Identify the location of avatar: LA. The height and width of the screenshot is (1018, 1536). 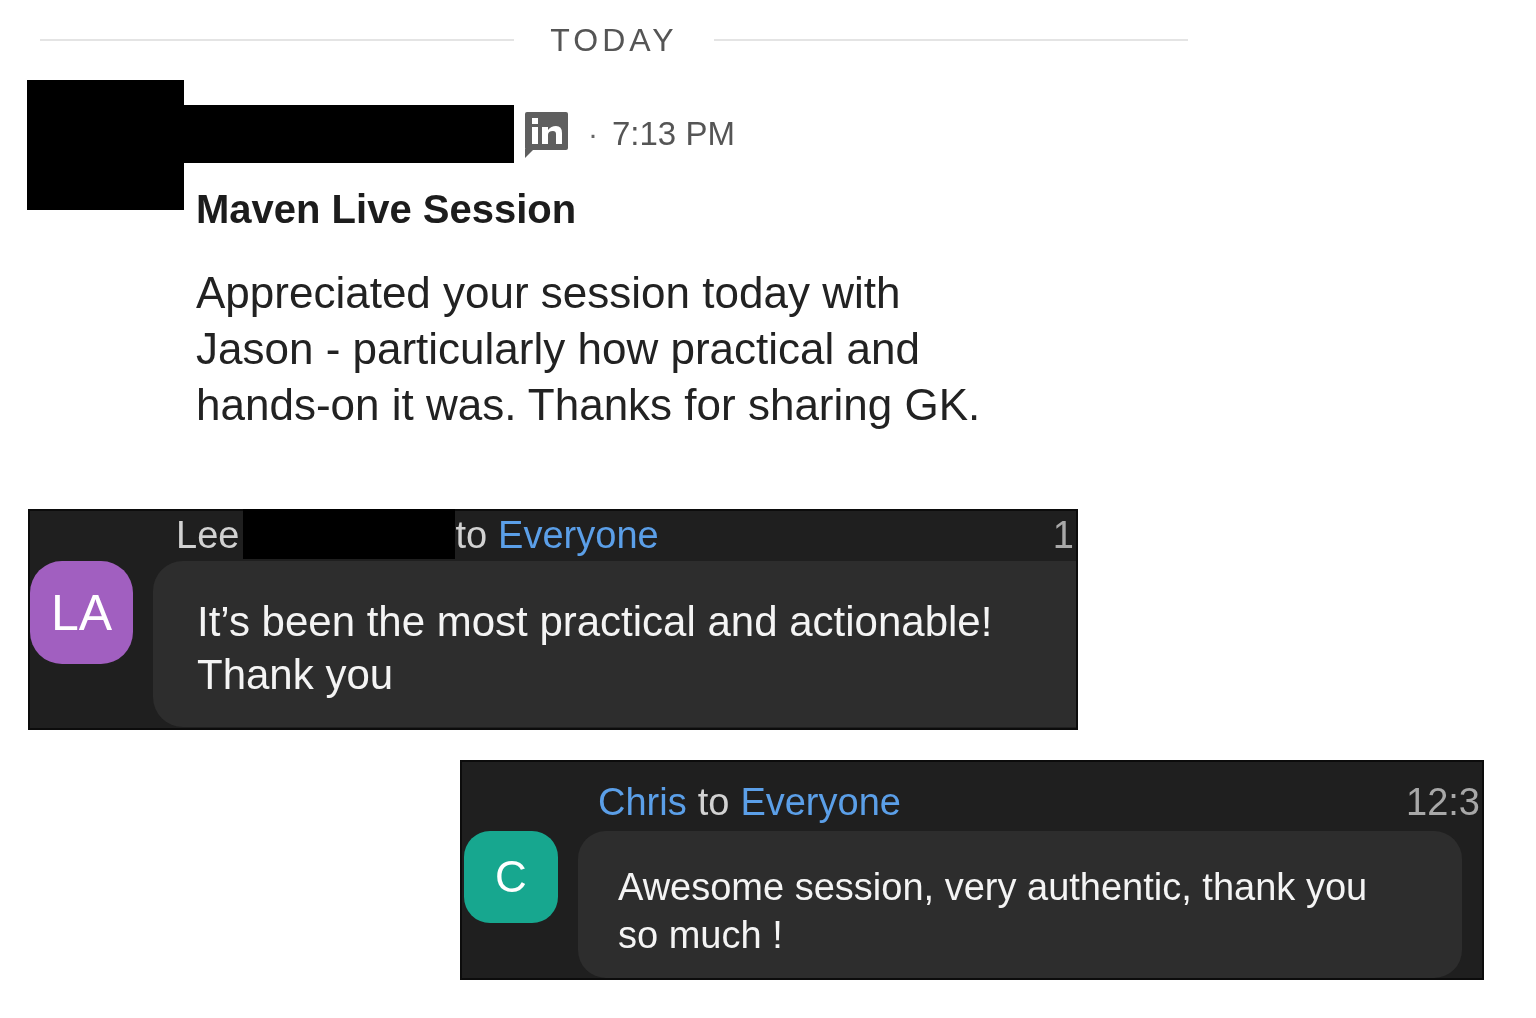
(81, 612).